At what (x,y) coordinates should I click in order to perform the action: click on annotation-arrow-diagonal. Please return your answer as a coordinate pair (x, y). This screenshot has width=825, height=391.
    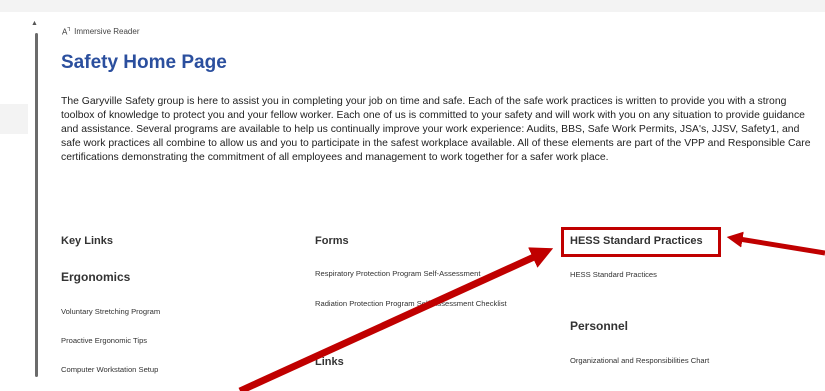
    Looking at the image, I should click on (396, 319).